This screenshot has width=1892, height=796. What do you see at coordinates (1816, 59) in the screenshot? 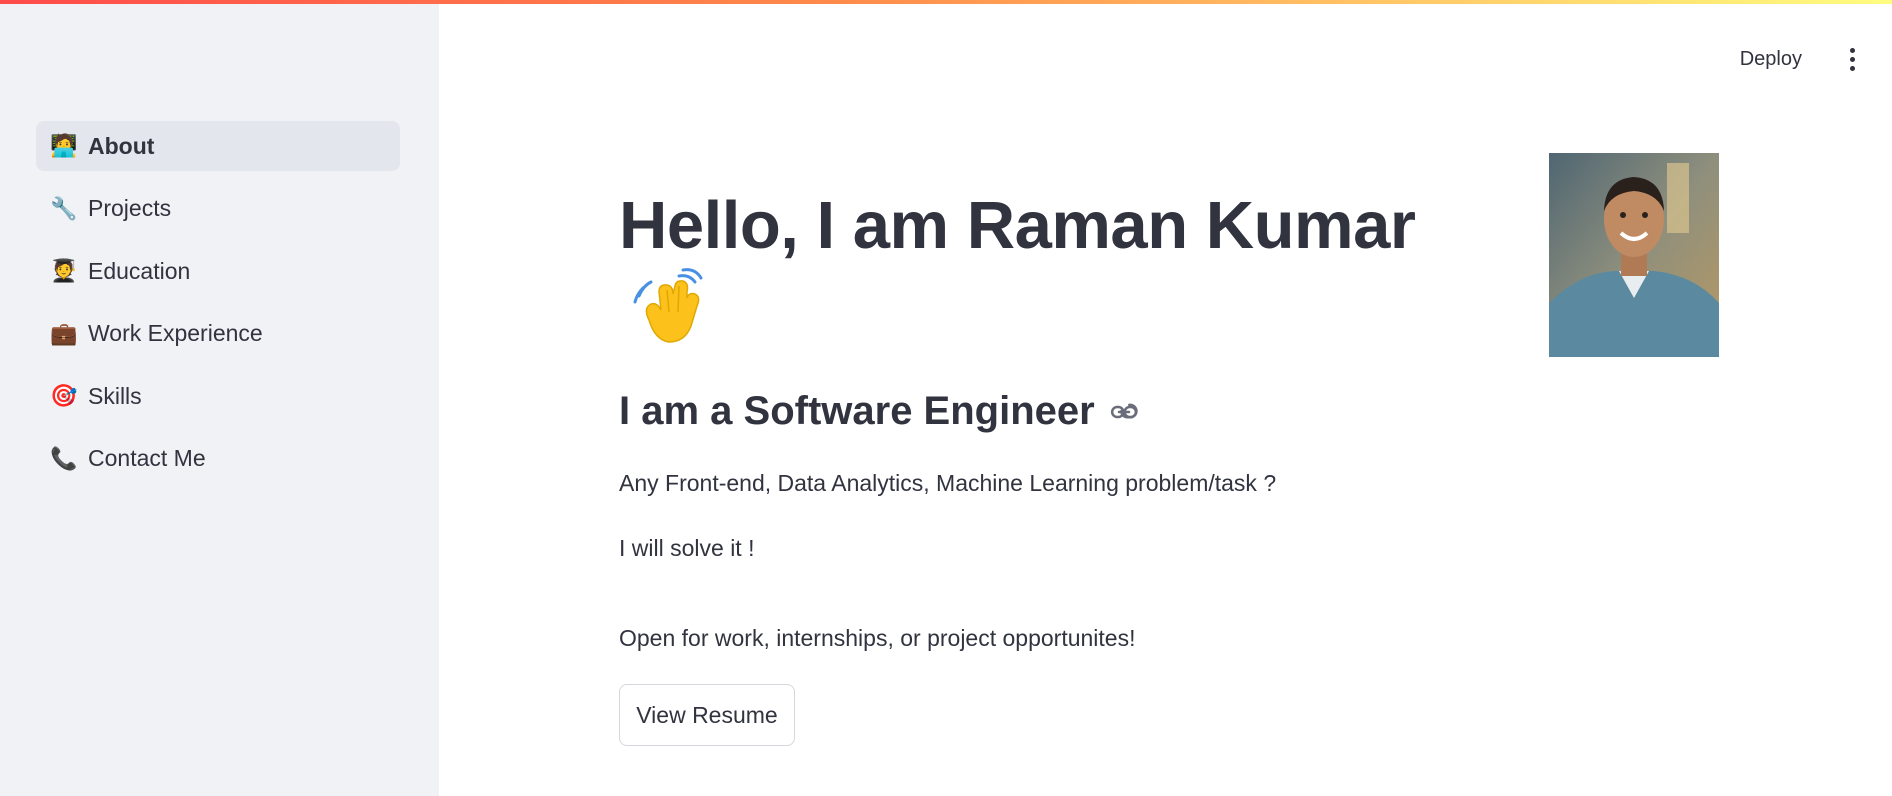
I see `header-toolbar: Deploy` at bounding box center [1816, 59].